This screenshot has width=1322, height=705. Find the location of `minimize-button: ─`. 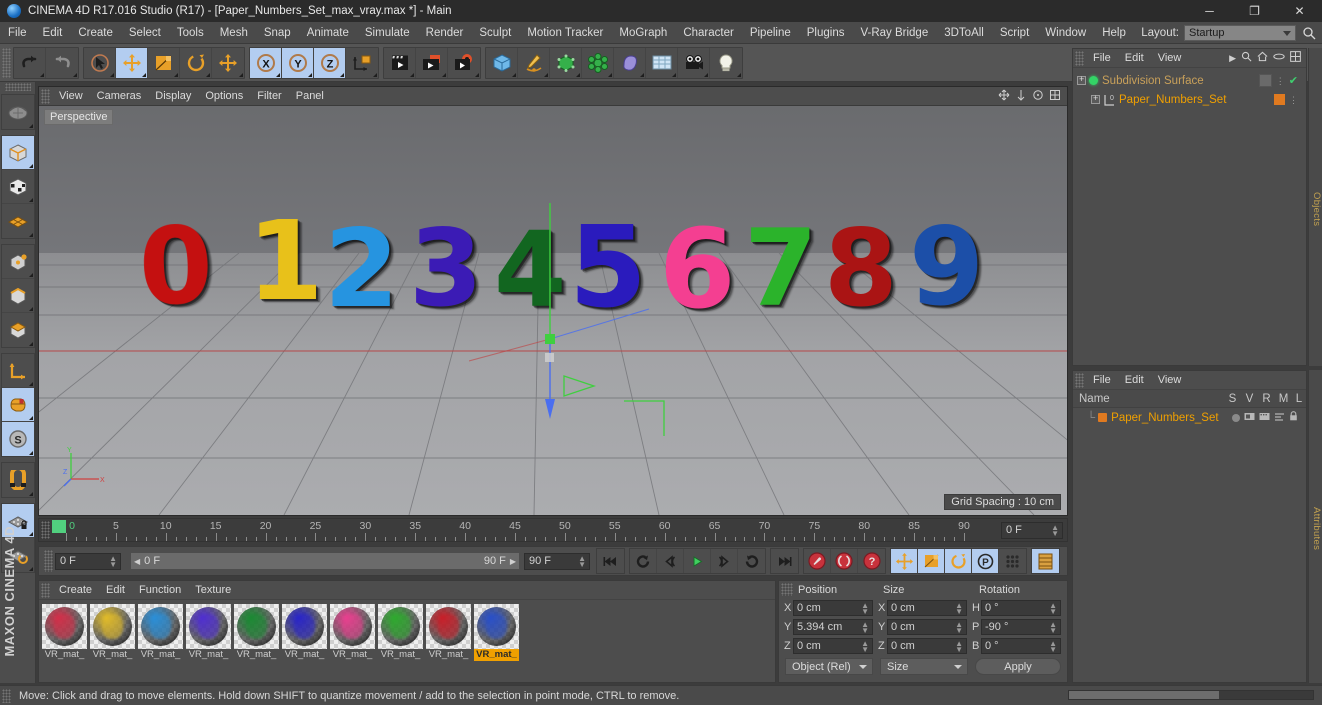

minimize-button: ─ is located at coordinates (1209, 11).